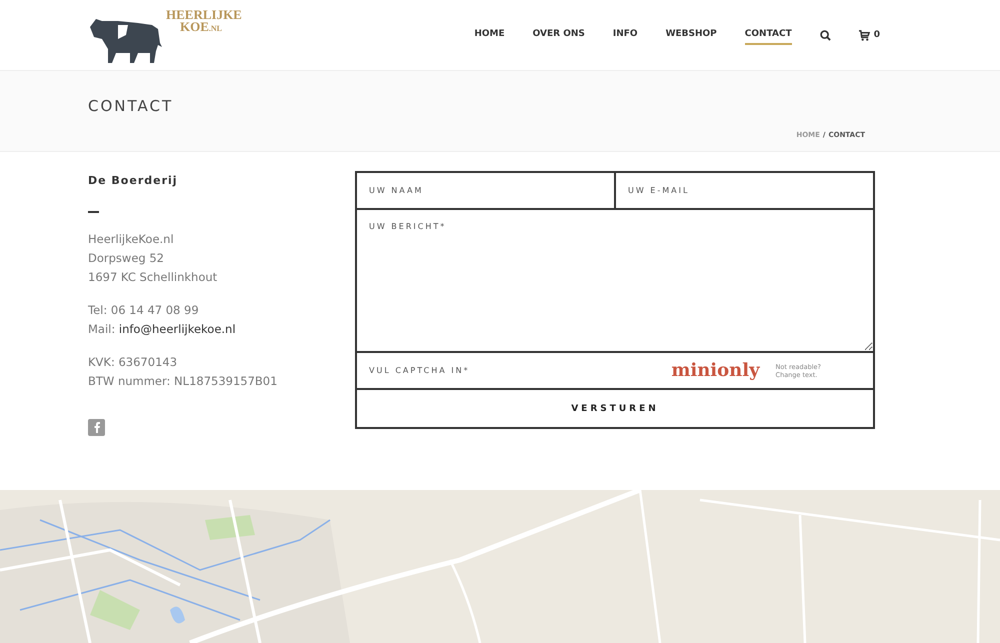  I want to click on address-line: 1697 KC Schellinkhout, so click(153, 277).